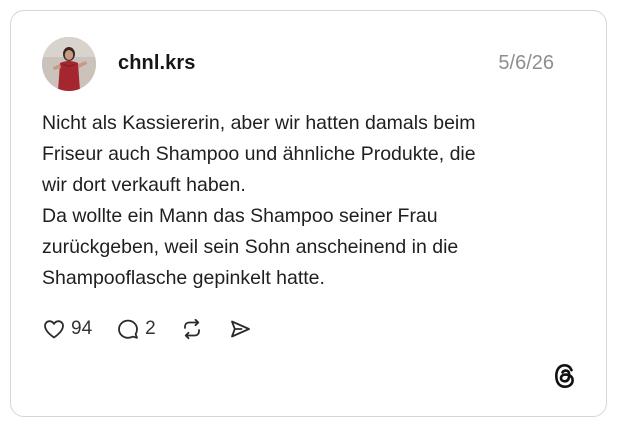 The width and height of the screenshot is (620, 430). Describe the element at coordinates (150, 328) in the screenshot. I see `reply-count: 2` at that location.